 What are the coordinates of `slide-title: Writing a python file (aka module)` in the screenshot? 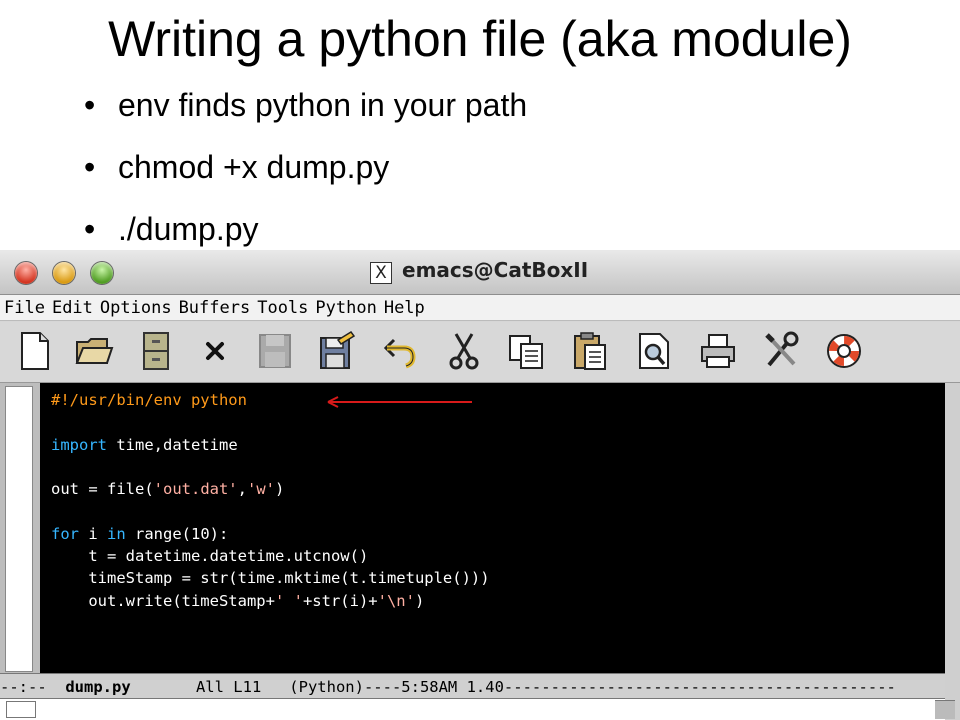 It's located at (480, 39).